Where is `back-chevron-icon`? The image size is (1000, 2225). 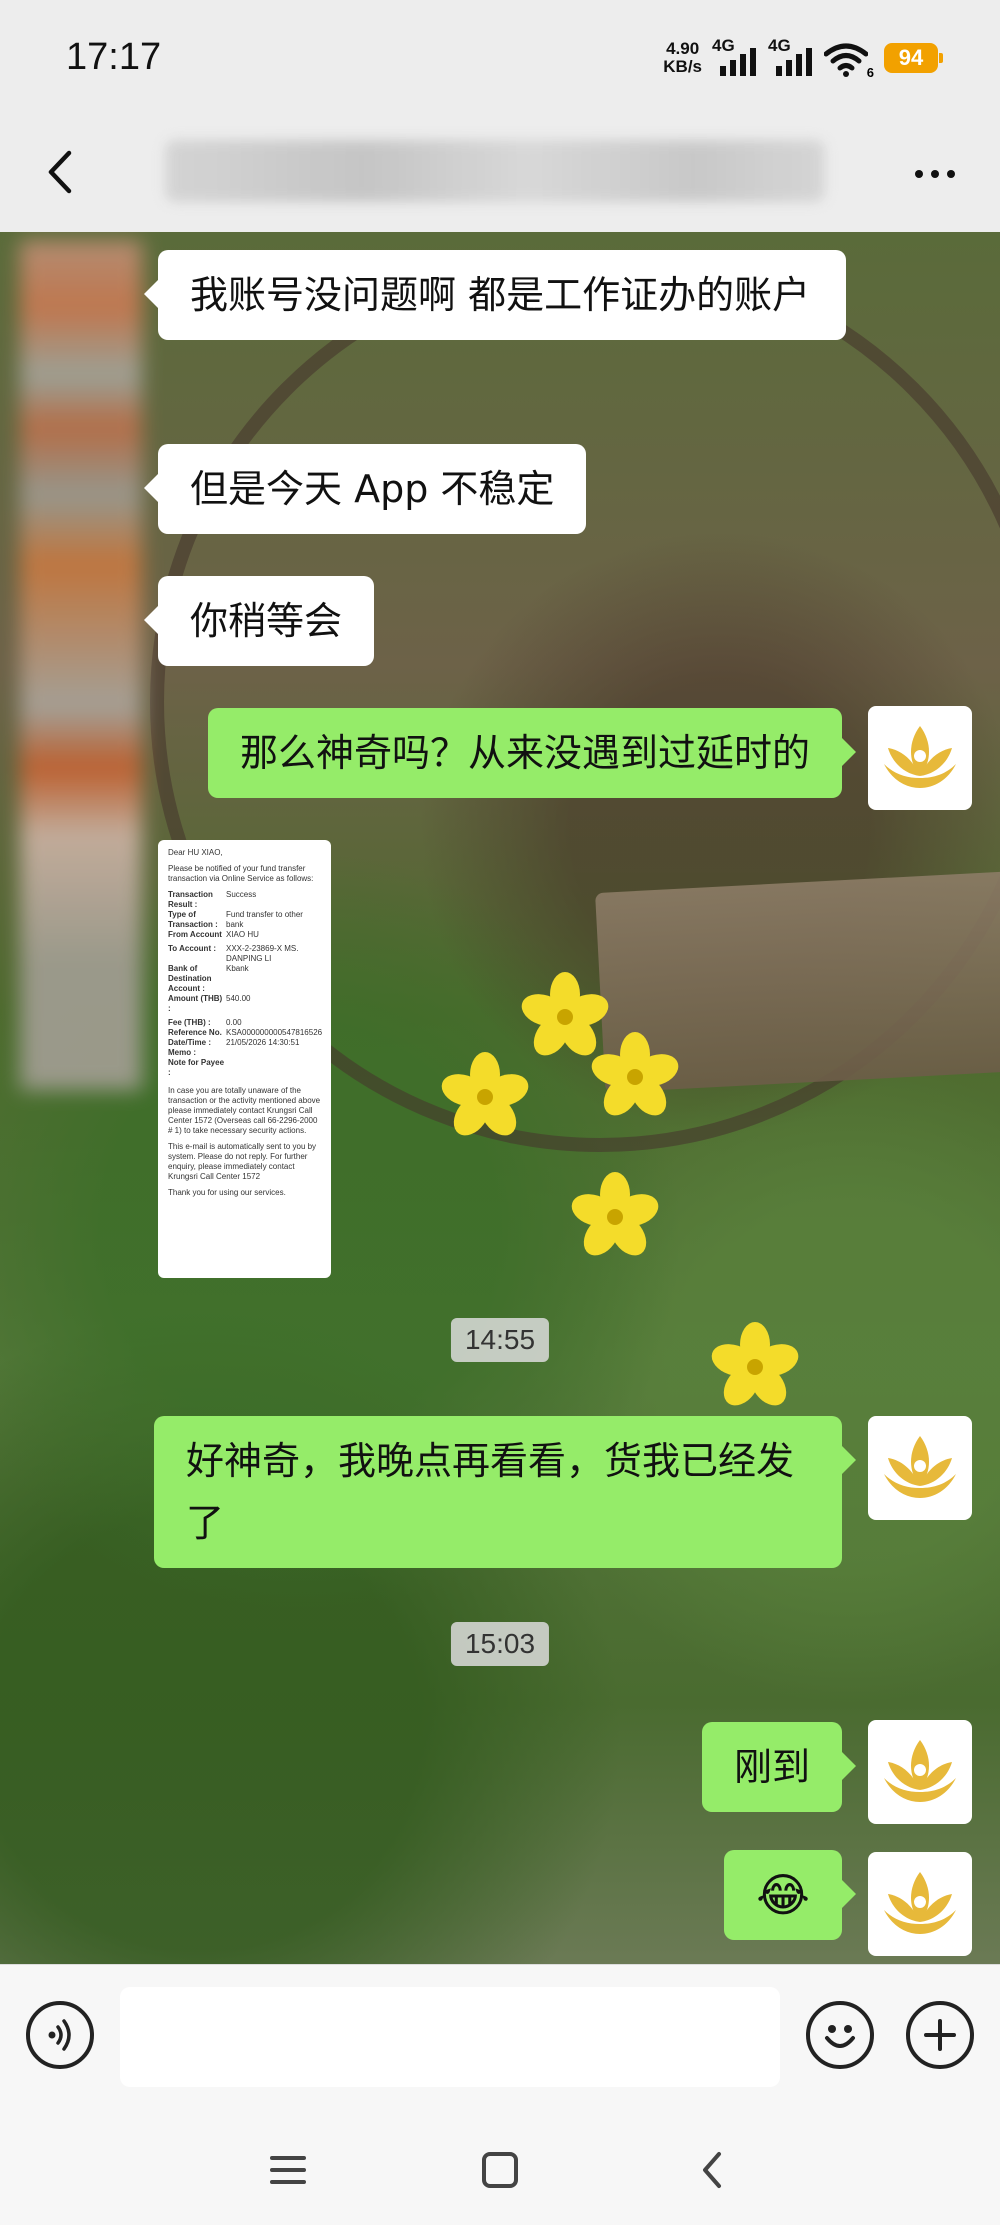 back-chevron-icon is located at coordinates (60, 172).